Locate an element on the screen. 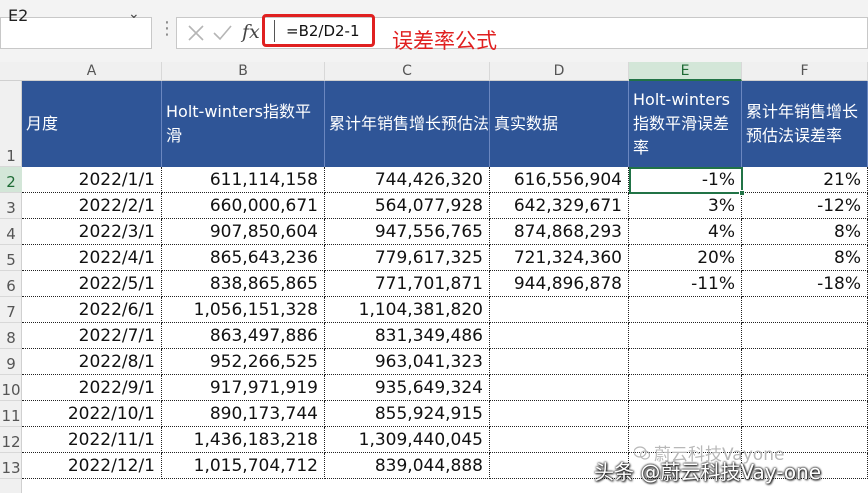  cell-holt: 865,643,236 is located at coordinates (243, 258).